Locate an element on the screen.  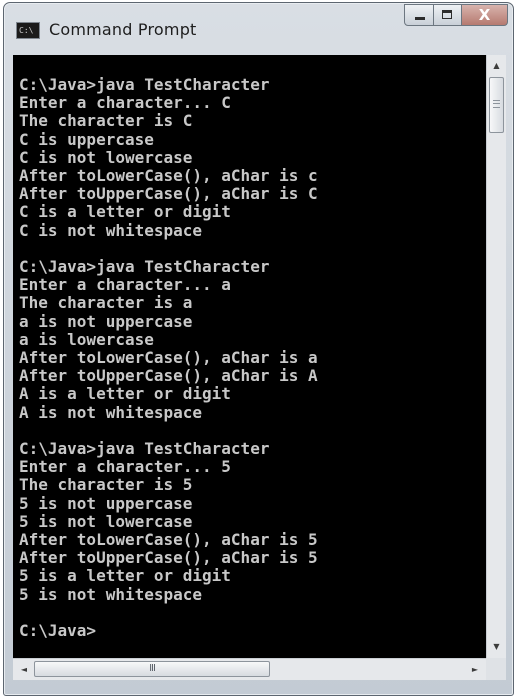
cmd-icon: C:\ is located at coordinates (28, 30).